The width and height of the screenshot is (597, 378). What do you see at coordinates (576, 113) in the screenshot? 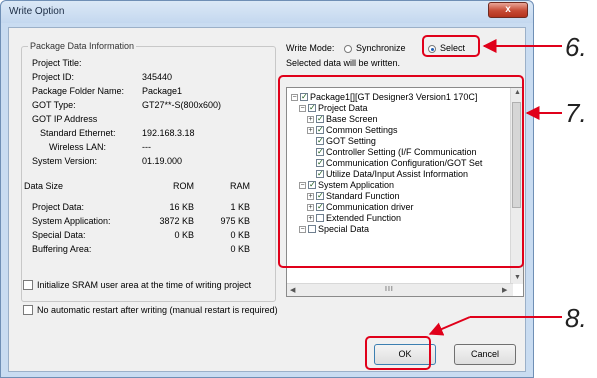
I see `step-7-label: 7.` at bounding box center [576, 113].